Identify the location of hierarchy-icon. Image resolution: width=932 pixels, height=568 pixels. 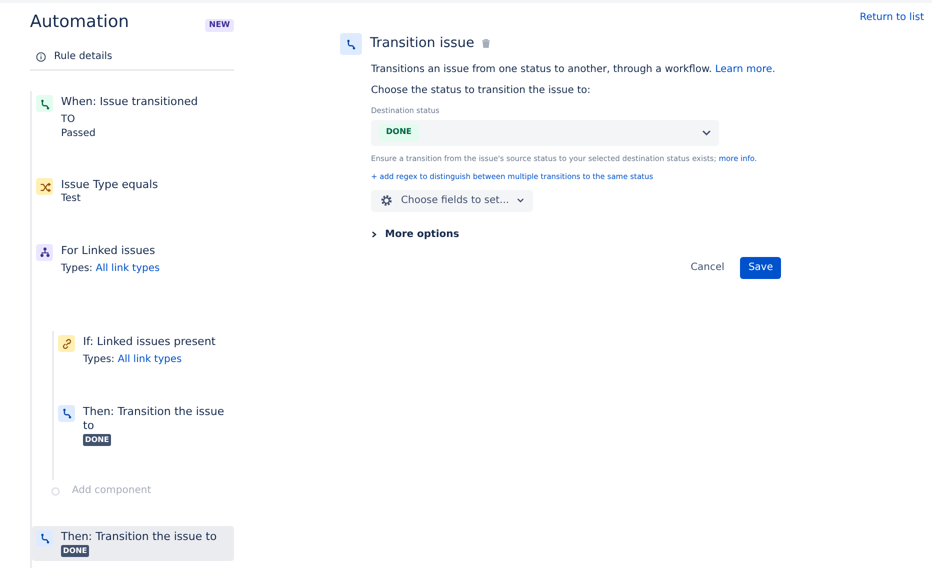
(44, 252).